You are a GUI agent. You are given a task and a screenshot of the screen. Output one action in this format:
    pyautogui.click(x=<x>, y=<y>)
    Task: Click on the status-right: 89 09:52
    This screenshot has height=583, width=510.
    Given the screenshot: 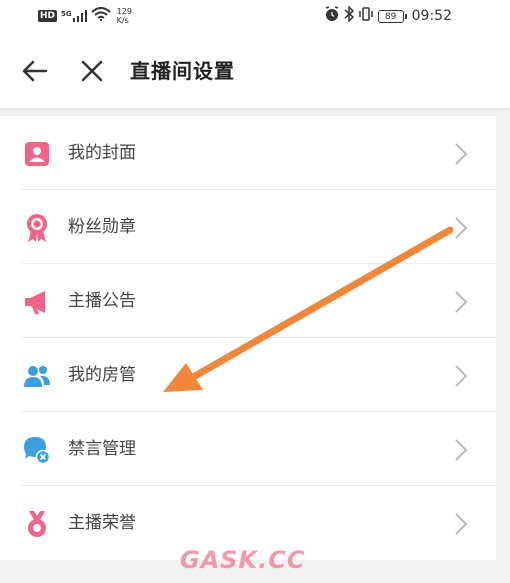 What is the action you would take?
    pyautogui.click(x=388, y=15)
    